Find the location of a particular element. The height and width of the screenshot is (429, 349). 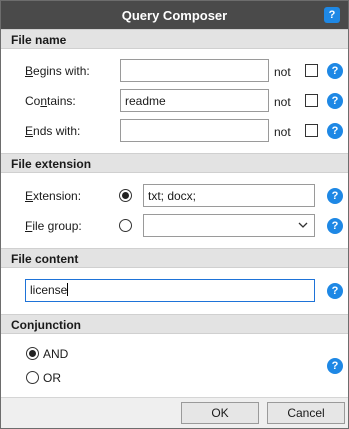

ok-button: OK is located at coordinates (220, 413).